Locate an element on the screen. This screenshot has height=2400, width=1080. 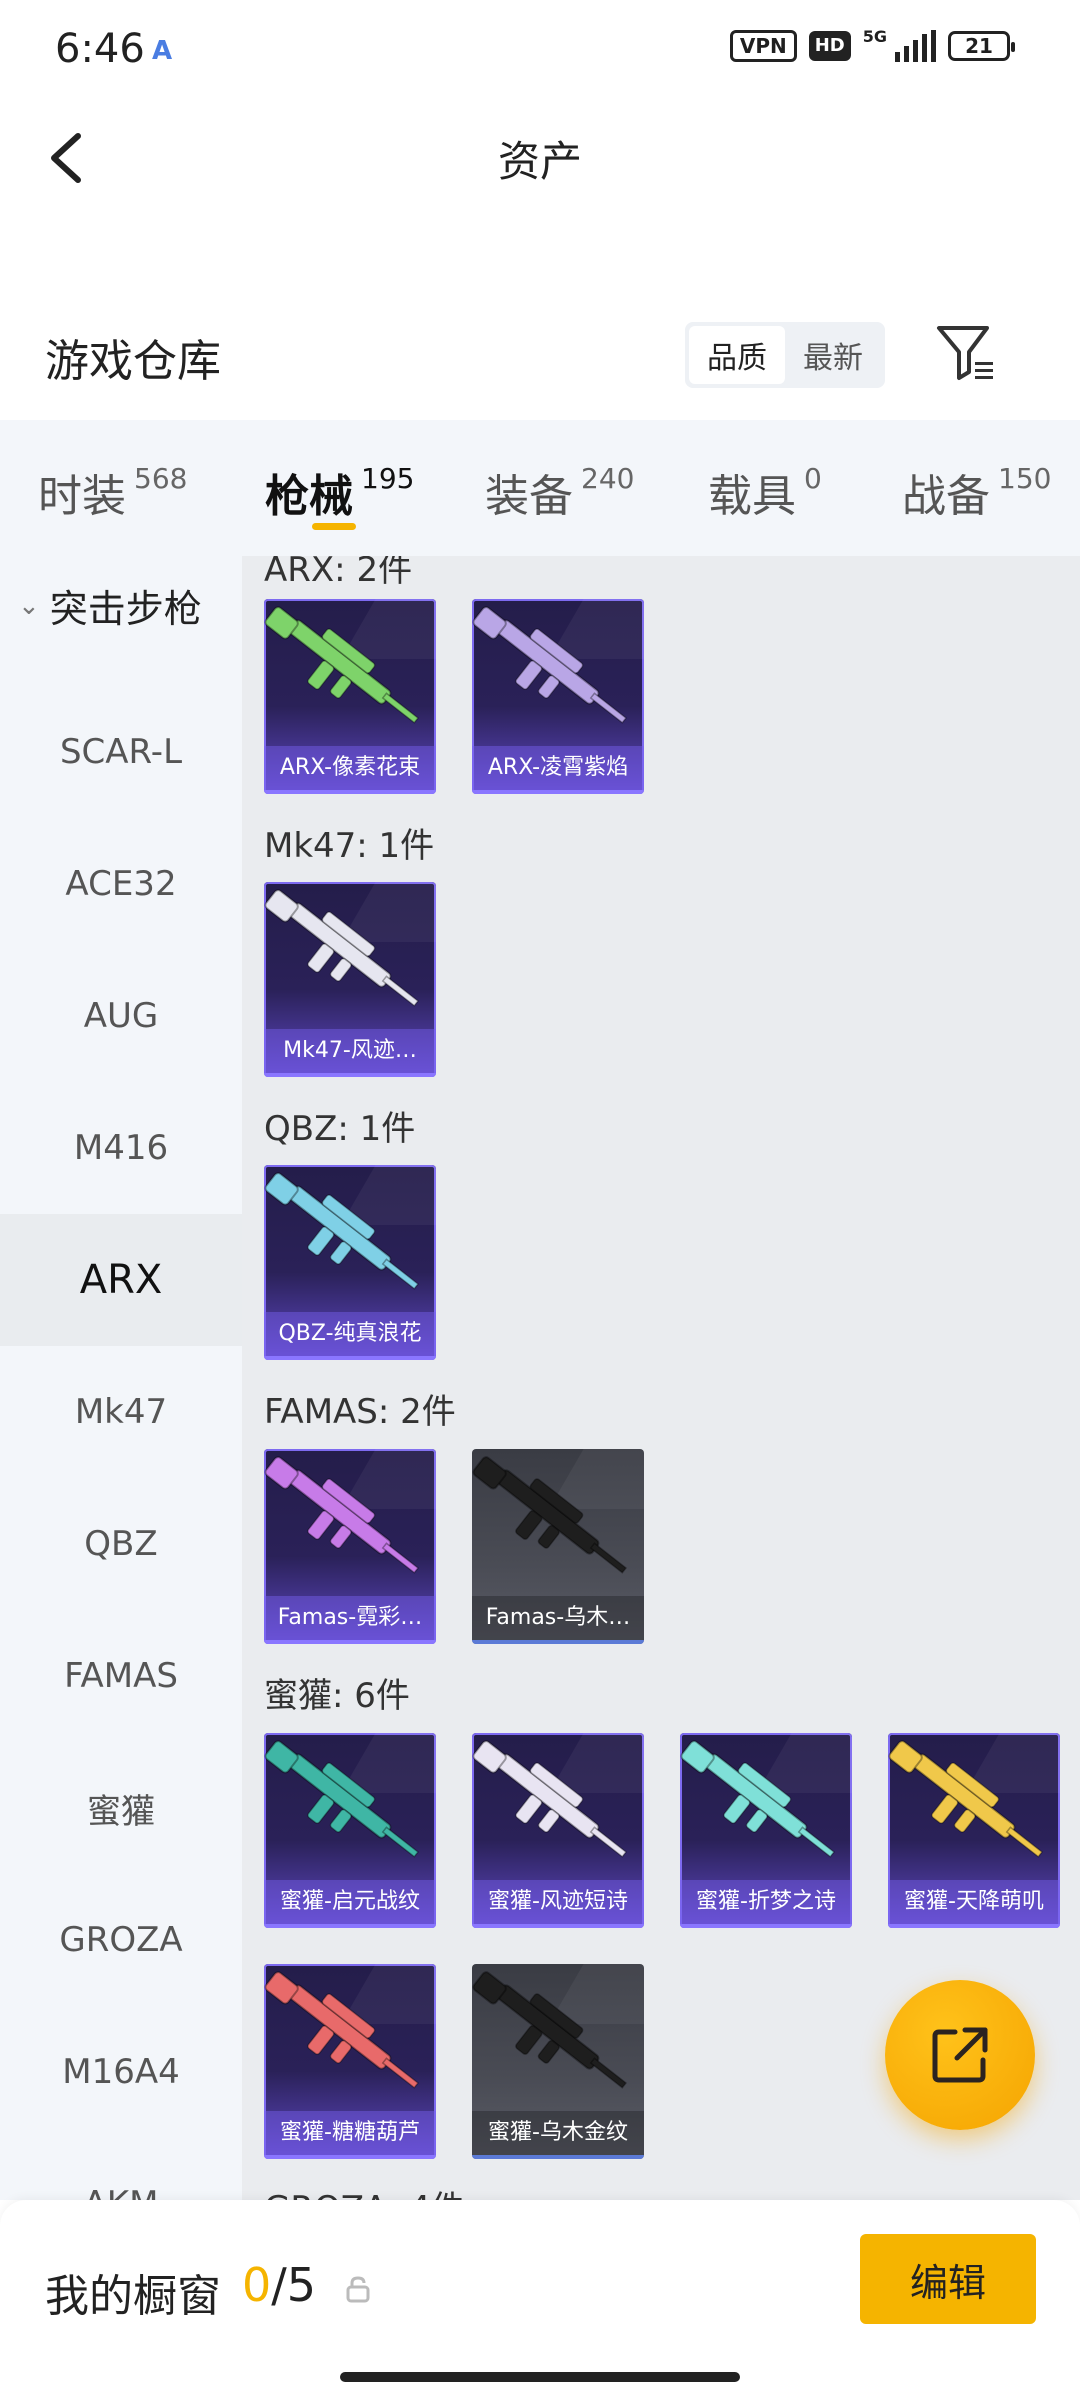
vpn-indicator: VPN is located at coordinates (763, 46).